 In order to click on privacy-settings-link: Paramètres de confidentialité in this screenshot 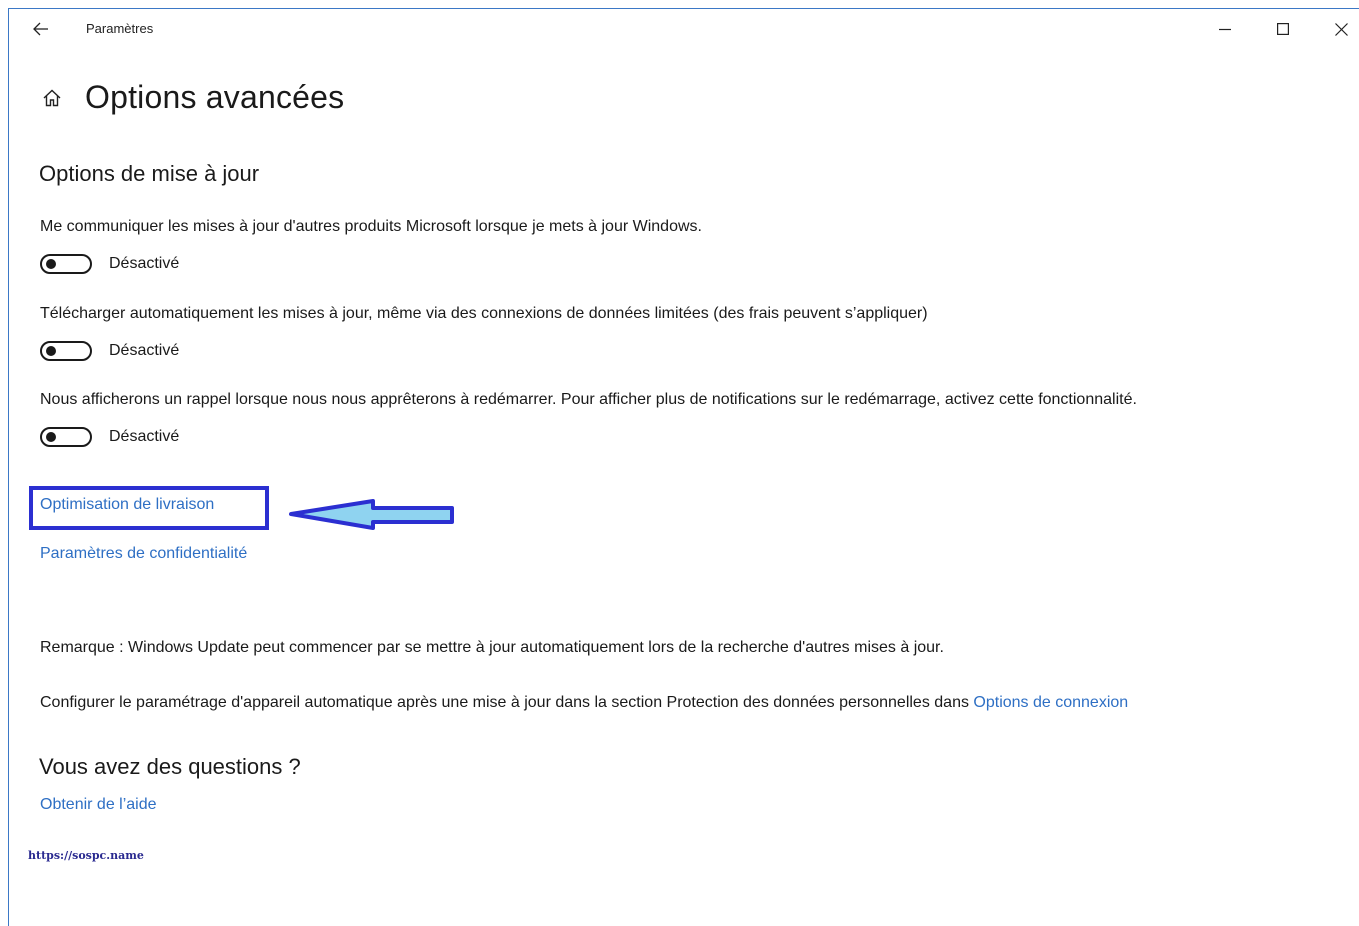, I will do `click(143, 554)`.